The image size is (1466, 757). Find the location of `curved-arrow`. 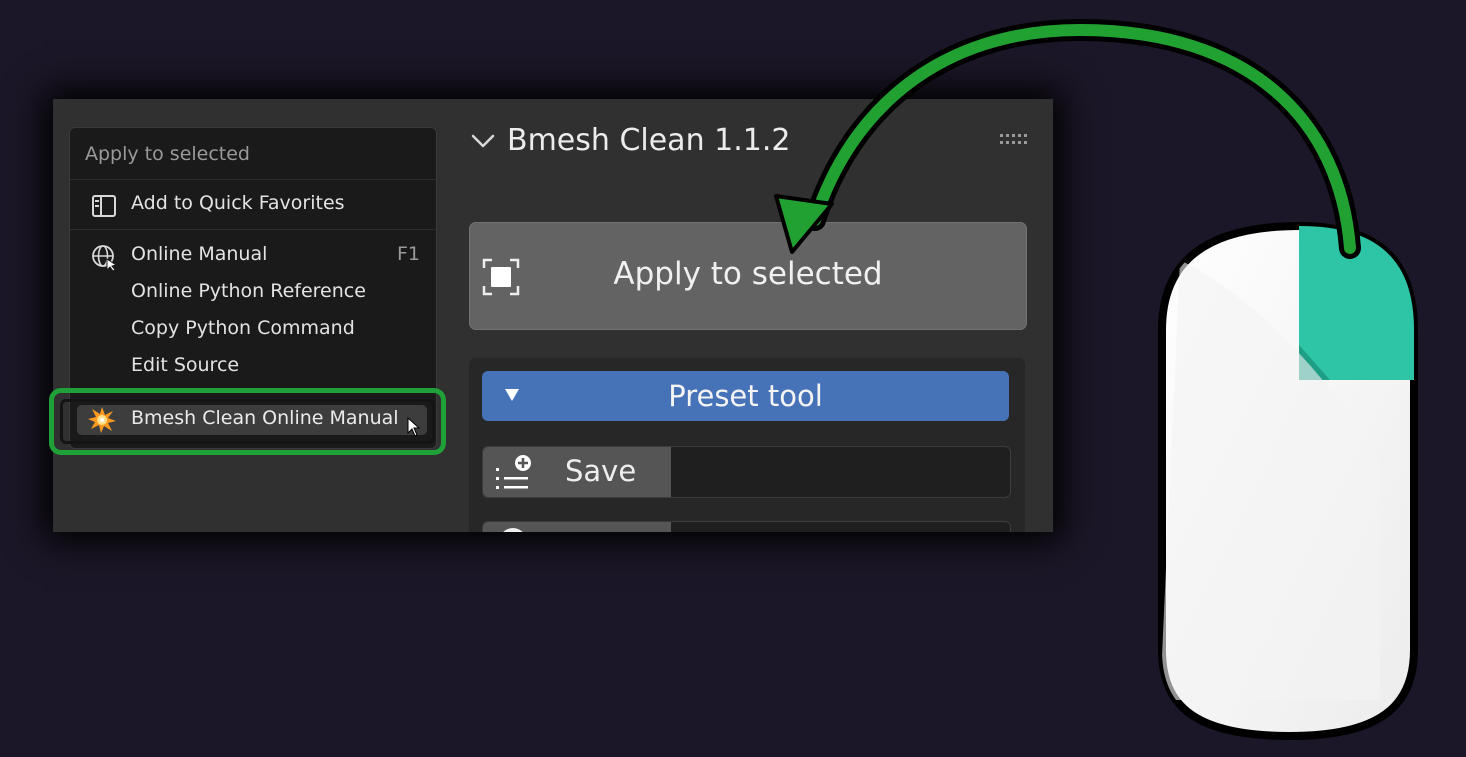

curved-arrow is located at coordinates (1067, 138).